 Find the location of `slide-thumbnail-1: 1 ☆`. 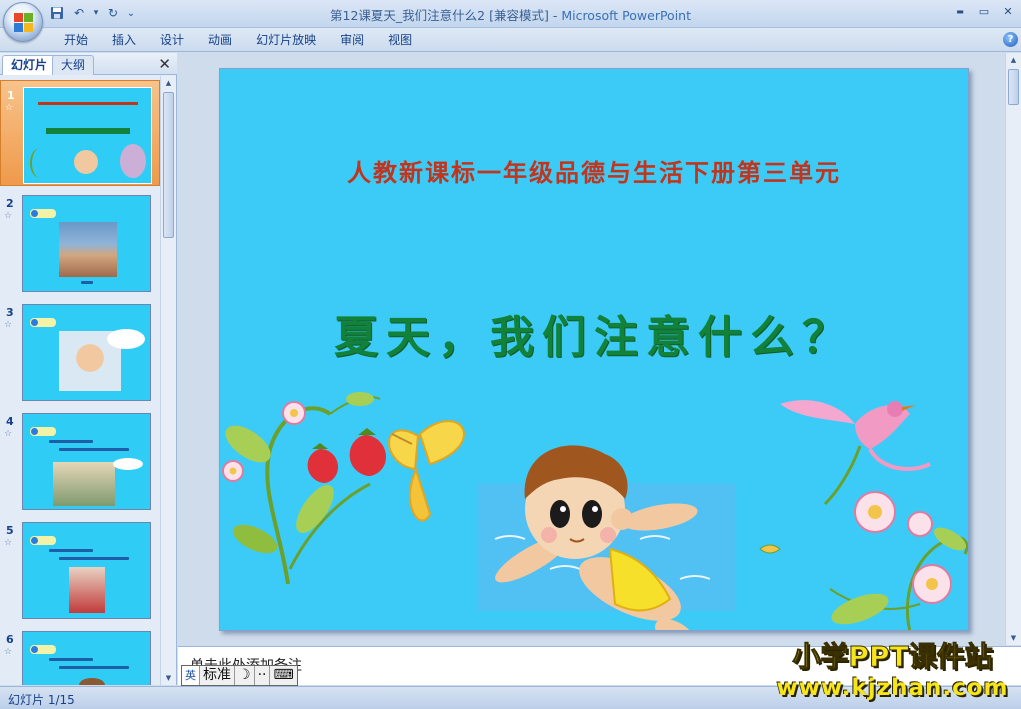

slide-thumbnail-1: 1 ☆ is located at coordinates (80, 133).